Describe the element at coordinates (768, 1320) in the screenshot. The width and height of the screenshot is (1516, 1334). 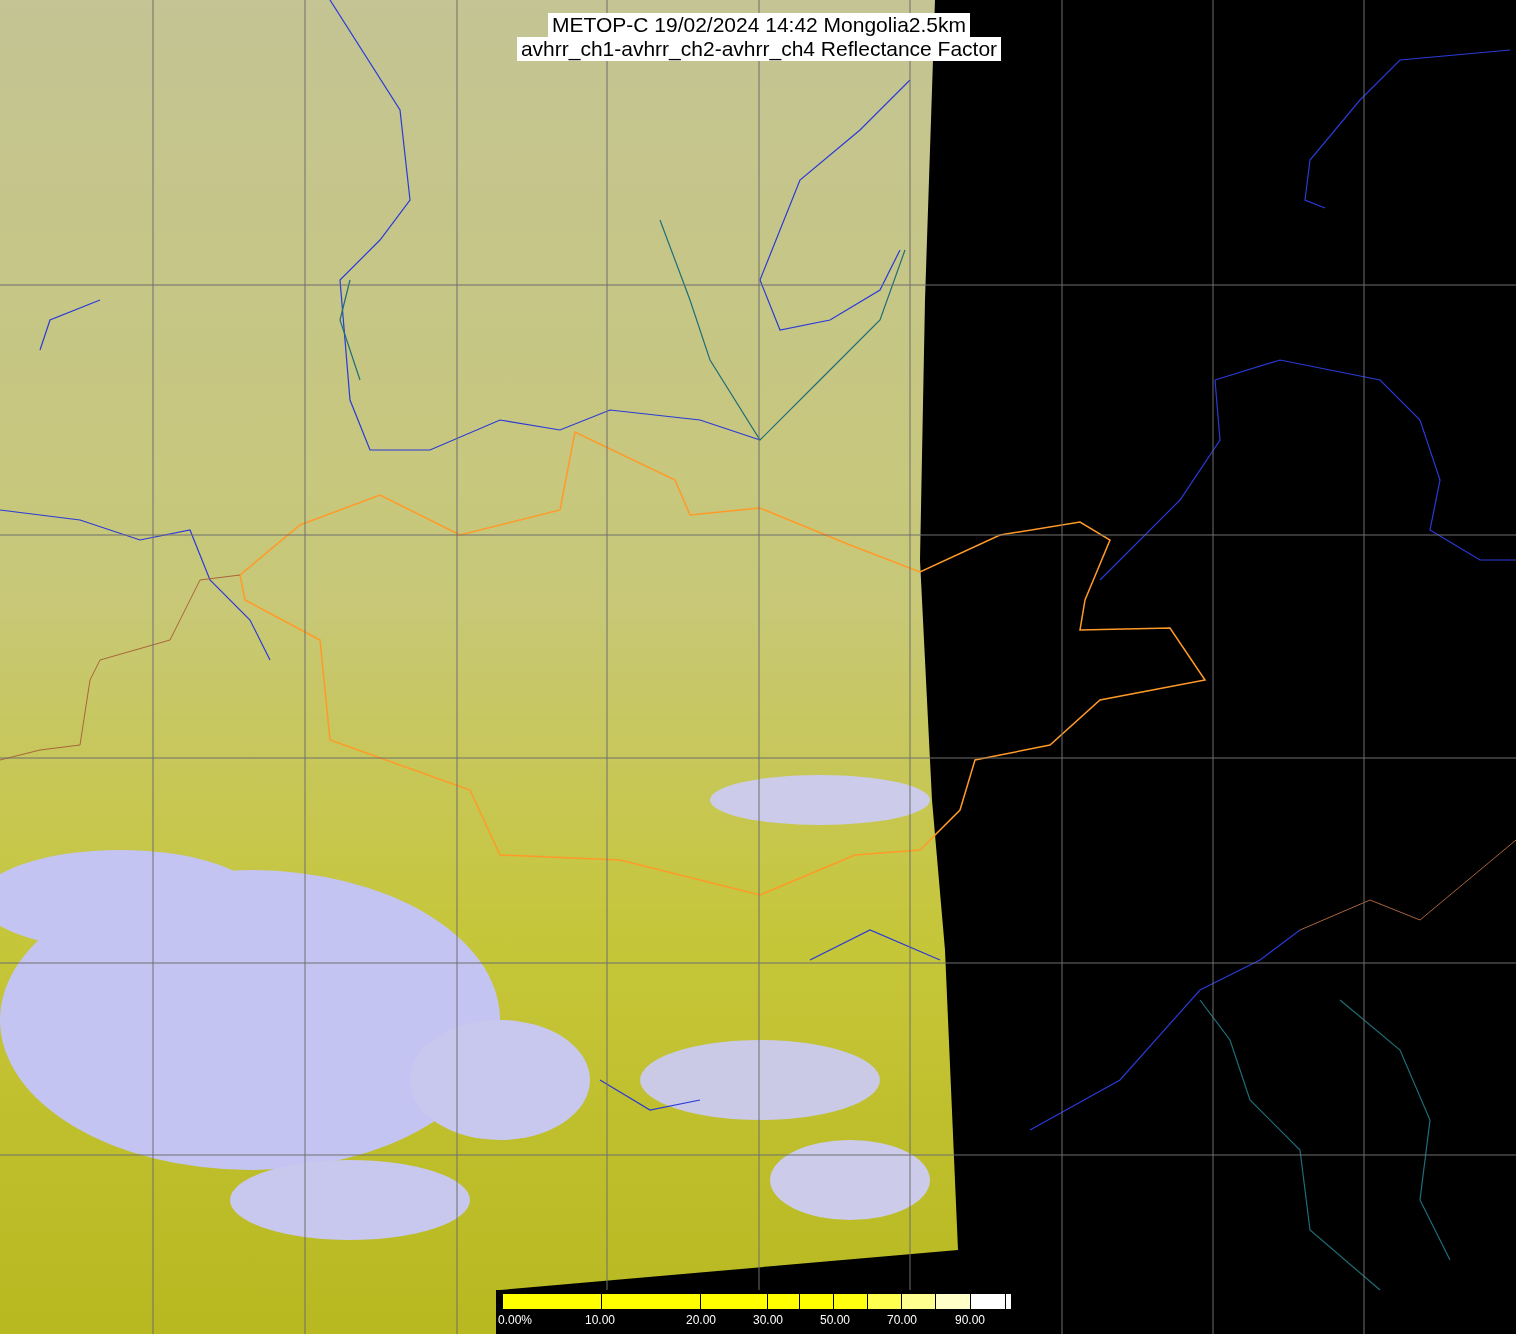
I see `colorbar-label: 30.00` at that location.